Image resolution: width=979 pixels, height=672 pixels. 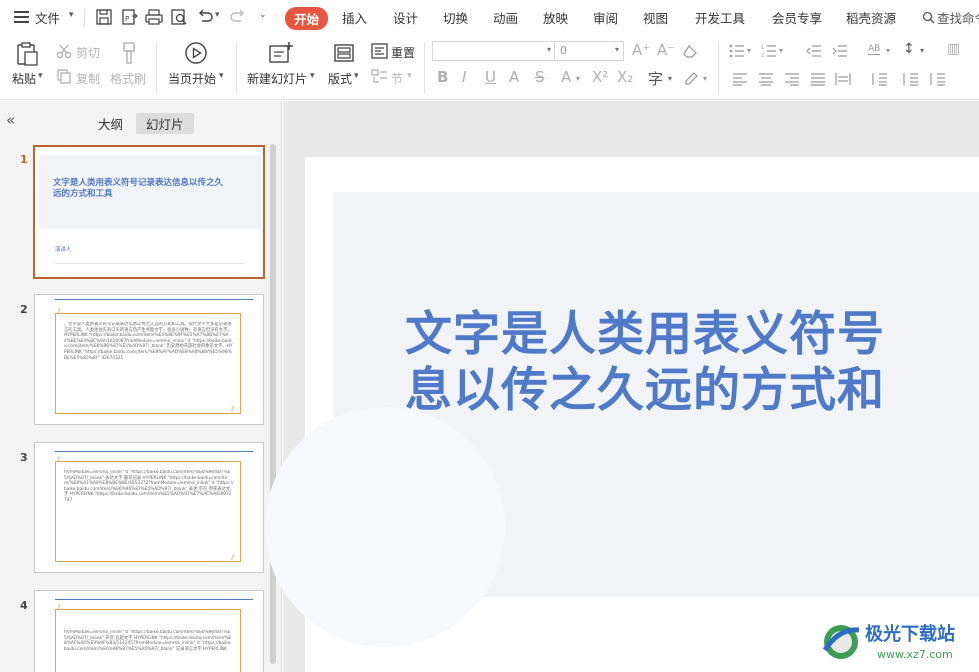 I want to click on file-menu: 文件, so click(x=47, y=17).